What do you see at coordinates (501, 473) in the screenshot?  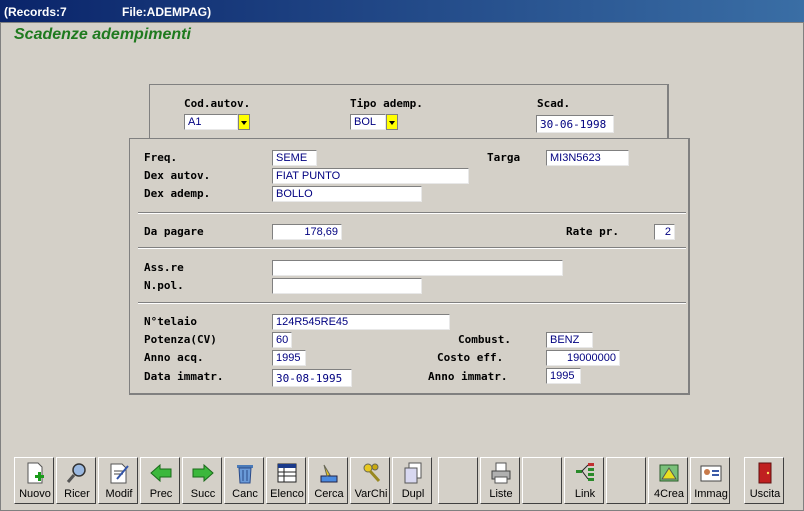 I see `printer-icon` at bounding box center [501, 473].